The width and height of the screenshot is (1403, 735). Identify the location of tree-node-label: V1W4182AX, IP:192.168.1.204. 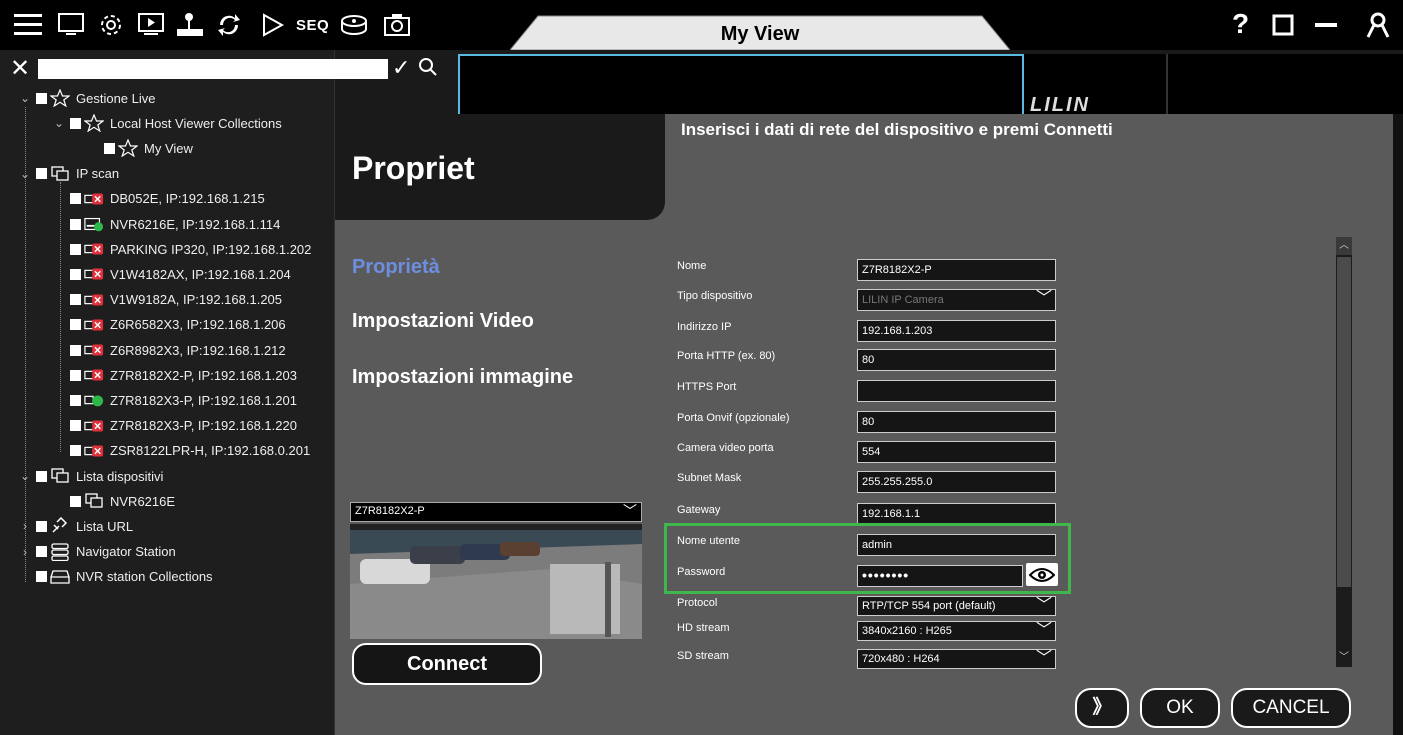
(200, 274).